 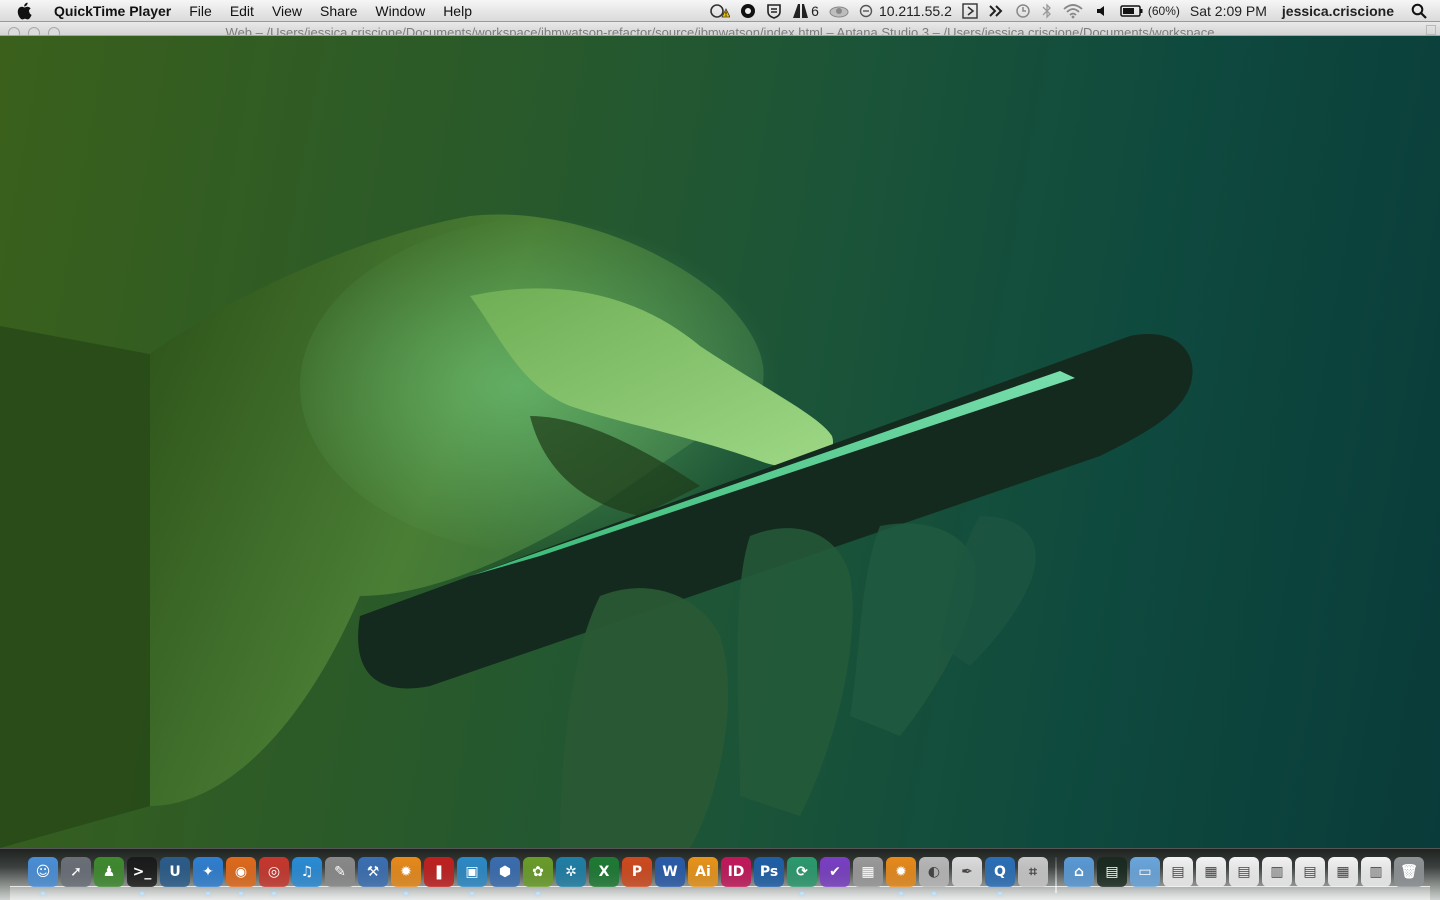 What do you see at coordinates (1023, 11) in the screenshot?
I see `time-machine-icon` at bounding box center [1023, 11].